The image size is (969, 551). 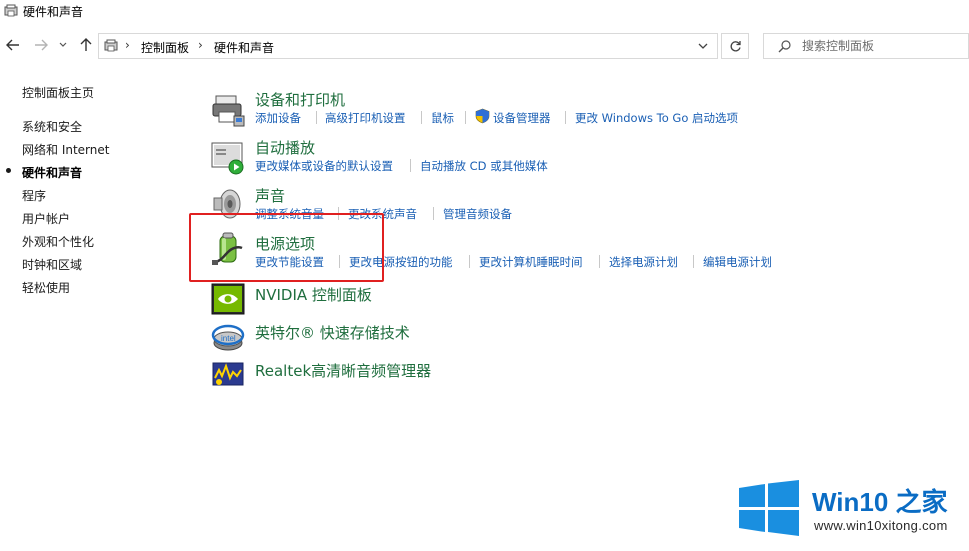 I want to click on category-realtek: Realtek高清晰音频管理器, so click(x=343, y=370).